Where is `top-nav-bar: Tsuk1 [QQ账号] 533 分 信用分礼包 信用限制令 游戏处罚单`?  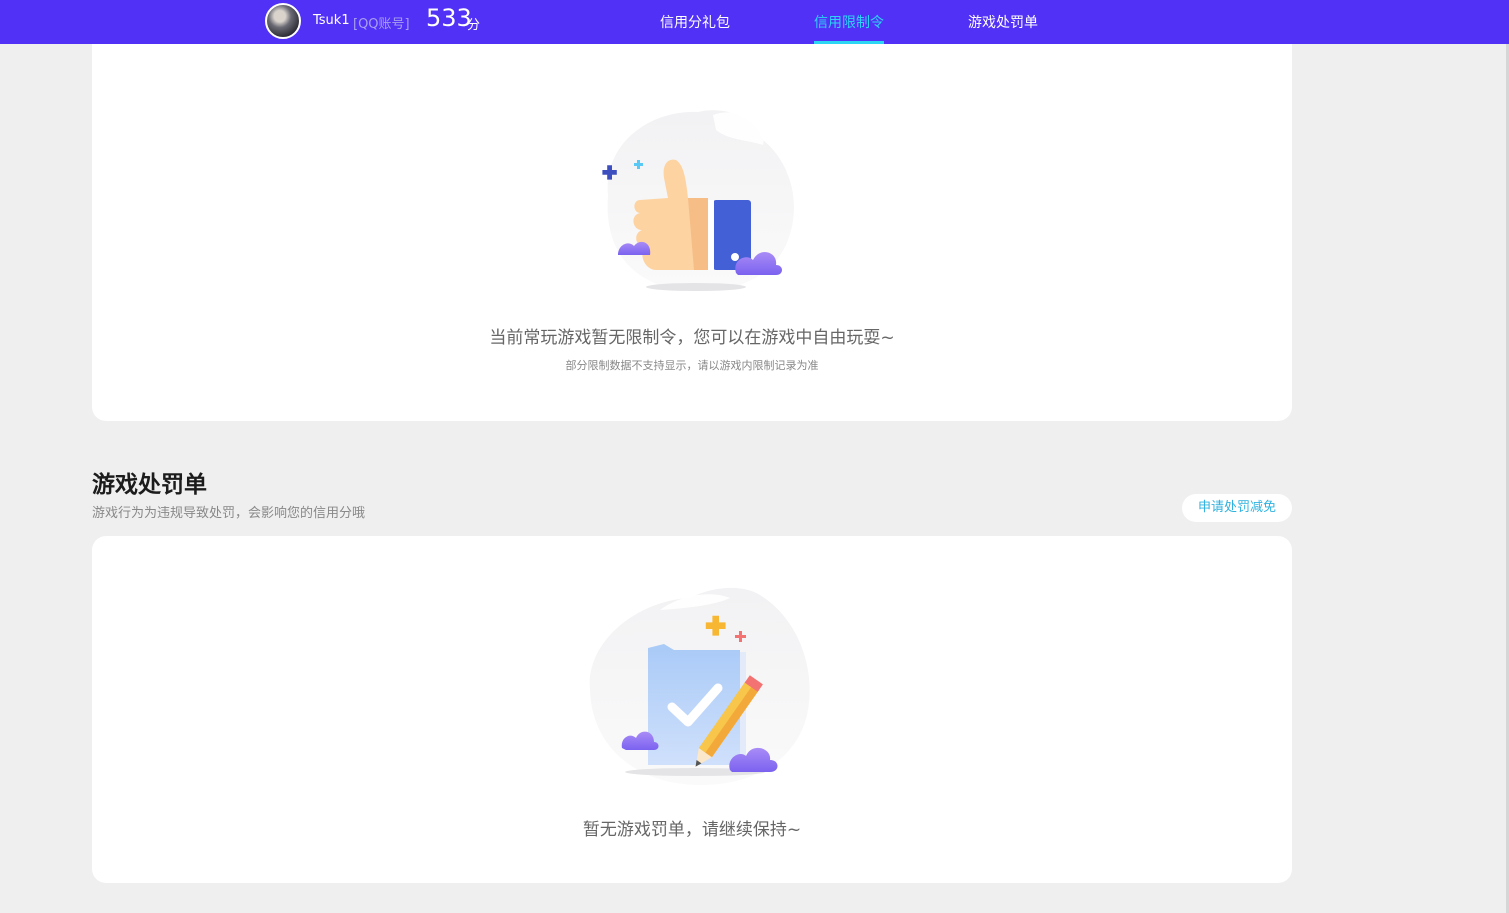
top-nav-bar: Tsuk1 [QQ账号] 533 分 信用分礼包 信用限制令 游戏处罚单 is located at coordinates (754, 22).